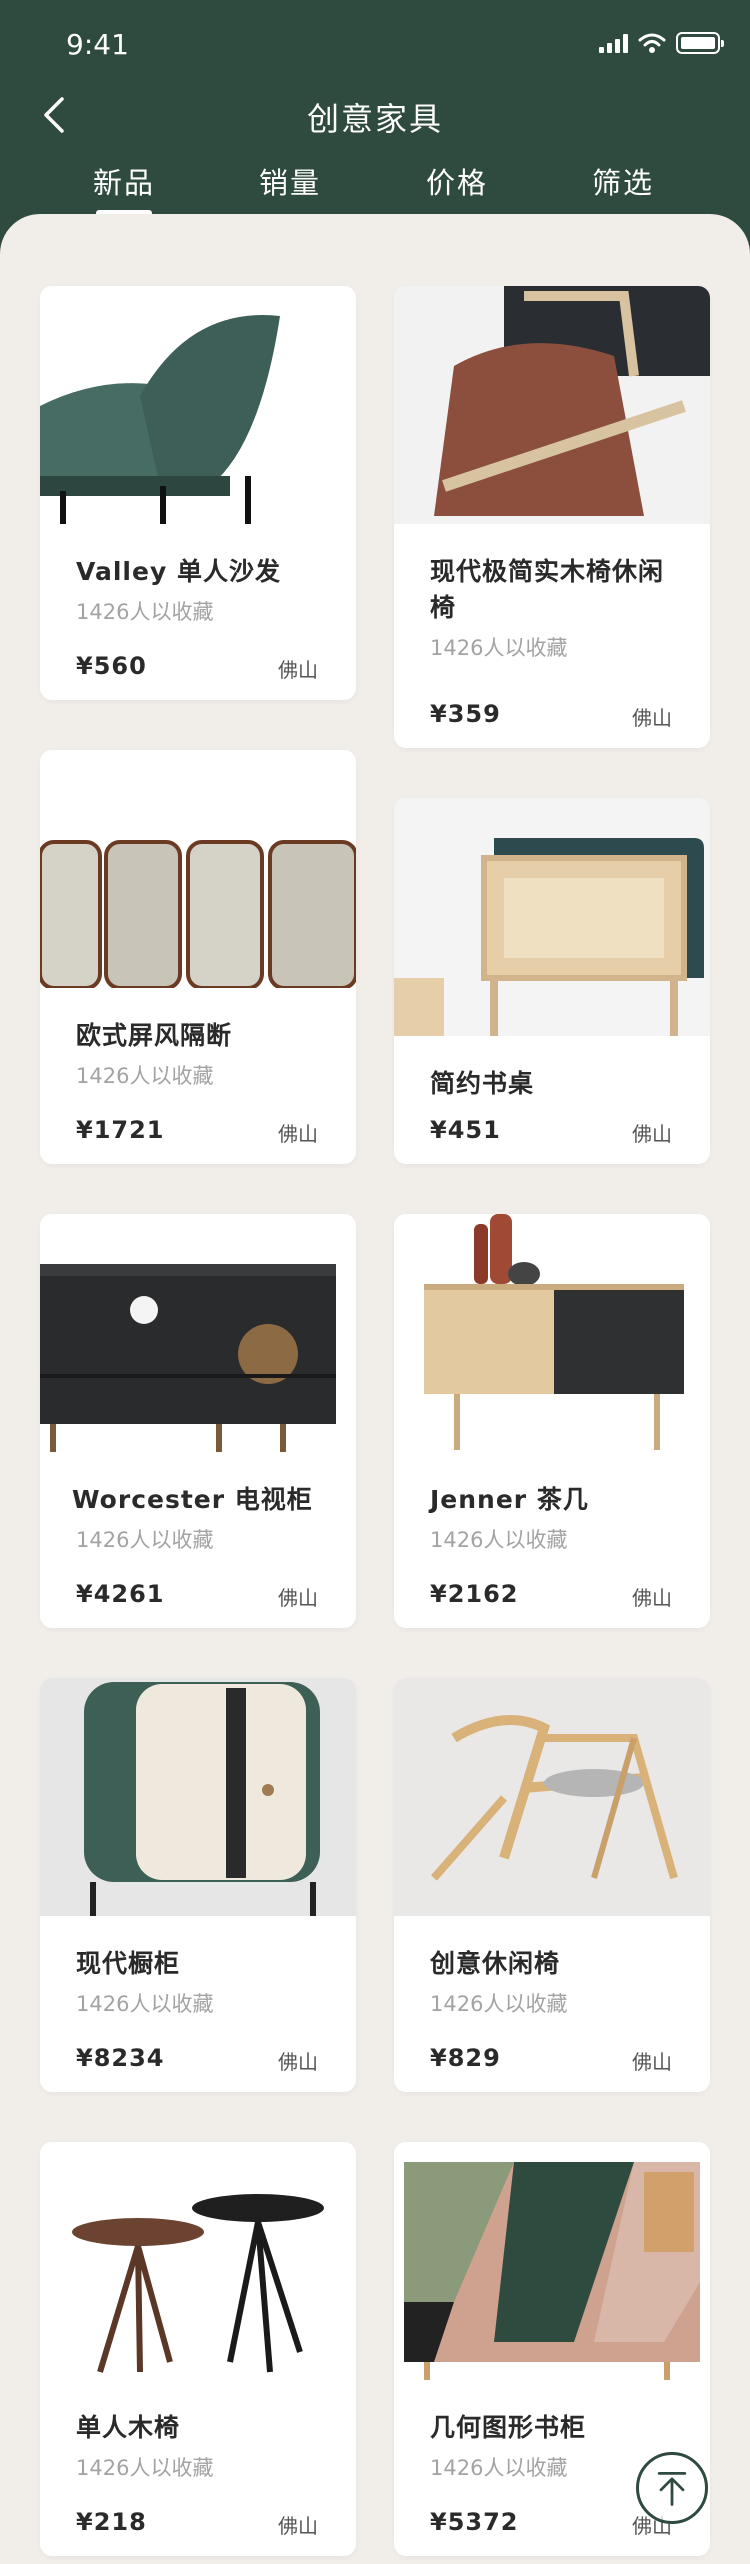 Image resolution: width=750 pixels, height=2564 pixels. Describe the element at coordinates (120, 1594) in the screenshot. I see `product-price: ¥4261` at that location.